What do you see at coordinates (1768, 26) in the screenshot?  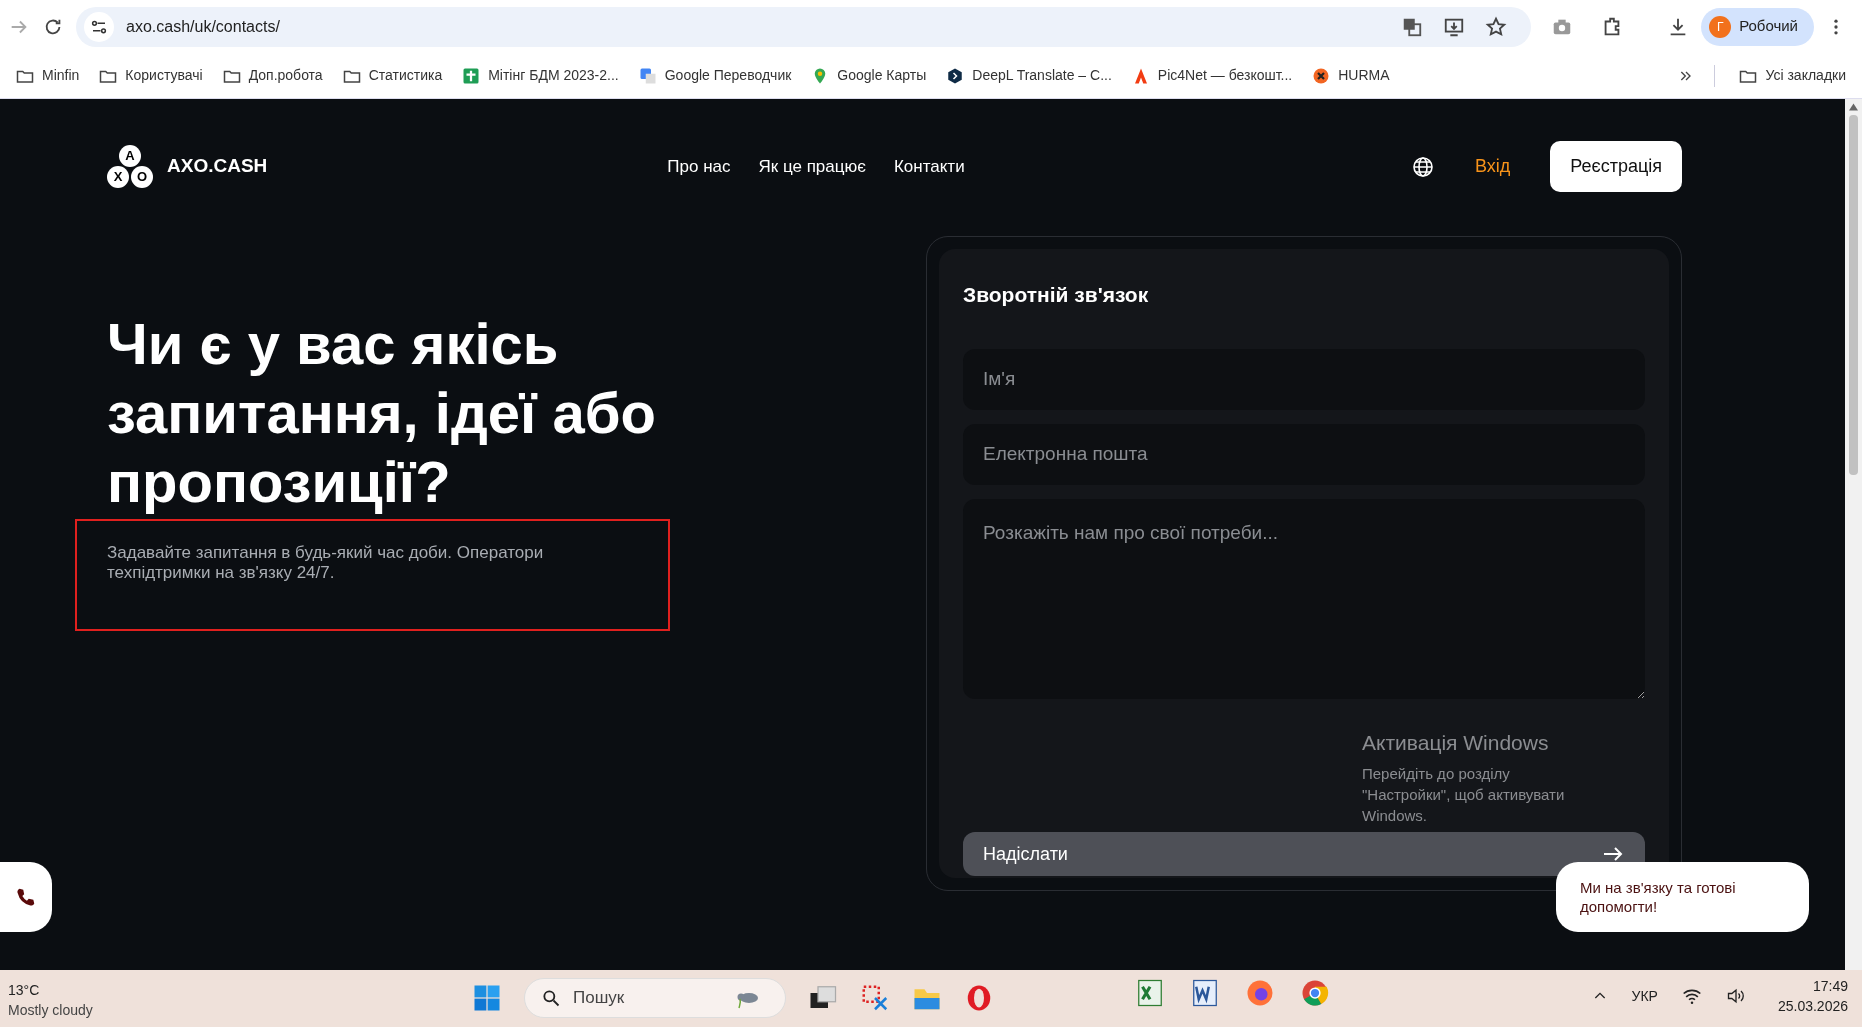 I see `profile-name: Робочий` at bounding box center [1768, 26].